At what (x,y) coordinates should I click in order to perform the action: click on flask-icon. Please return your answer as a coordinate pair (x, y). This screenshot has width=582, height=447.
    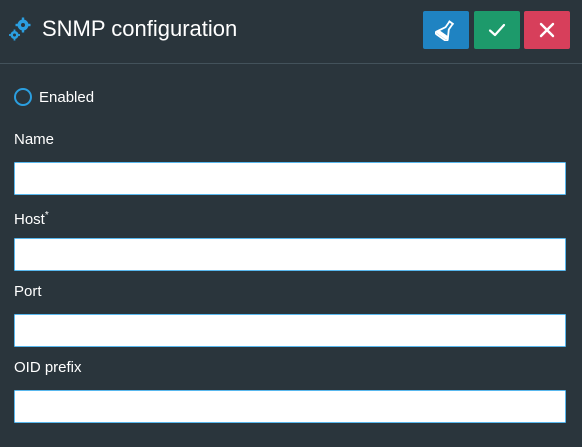
    Looking at the image, I should click on (445, 30).